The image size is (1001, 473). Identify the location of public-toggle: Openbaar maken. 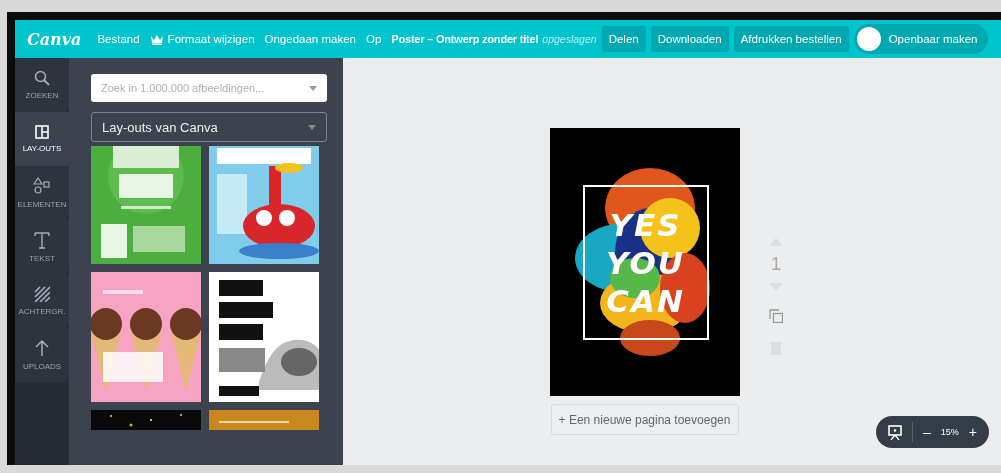
(920, 39).